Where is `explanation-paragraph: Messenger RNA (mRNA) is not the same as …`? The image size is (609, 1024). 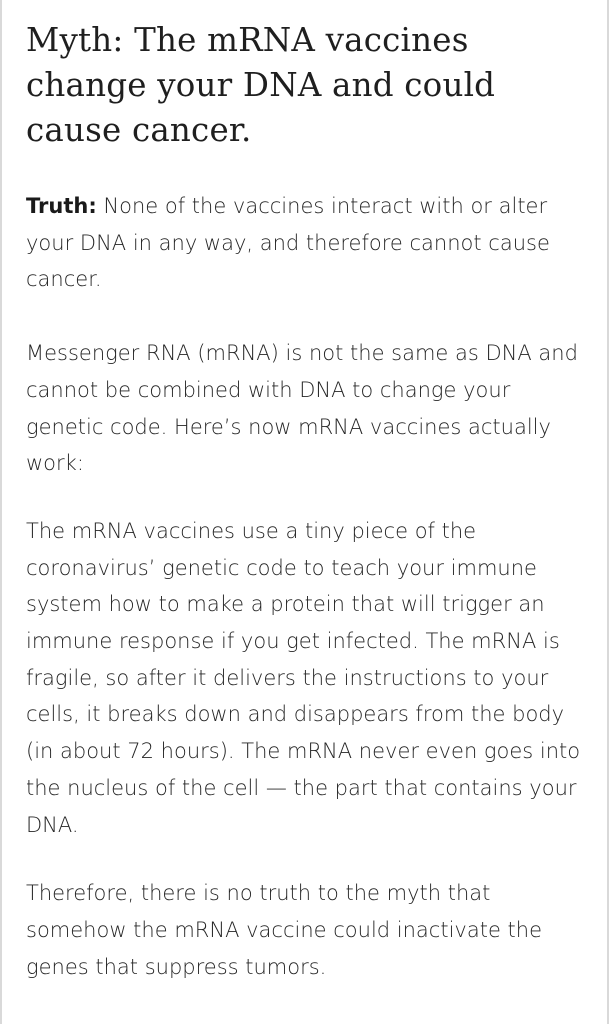 explanation-paragraph: Messenger RNA (mRNA) is not the same as … is located at coordinates (302, 408).